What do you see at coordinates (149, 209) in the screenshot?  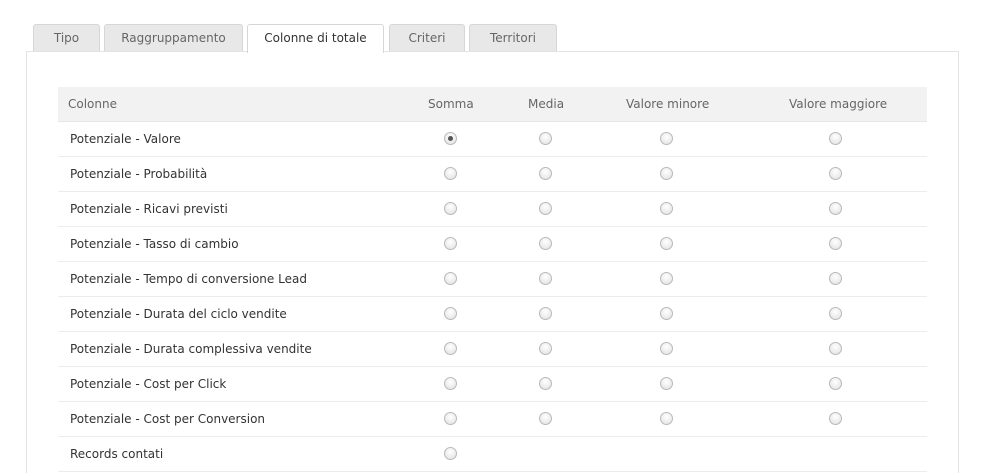 I see `row-label: Potenziale - Ricavi previsti` at bounding box center [149, 209].